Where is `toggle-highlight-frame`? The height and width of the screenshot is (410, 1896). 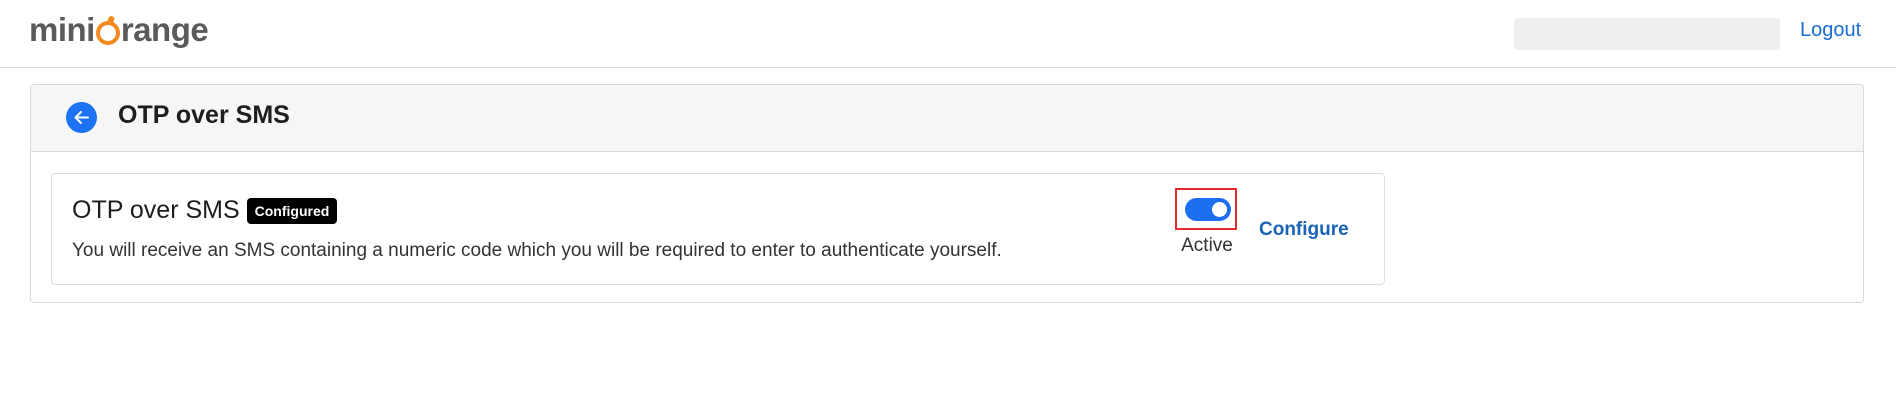
toggle-highlight-frame is located at coordinates (1206, 209).